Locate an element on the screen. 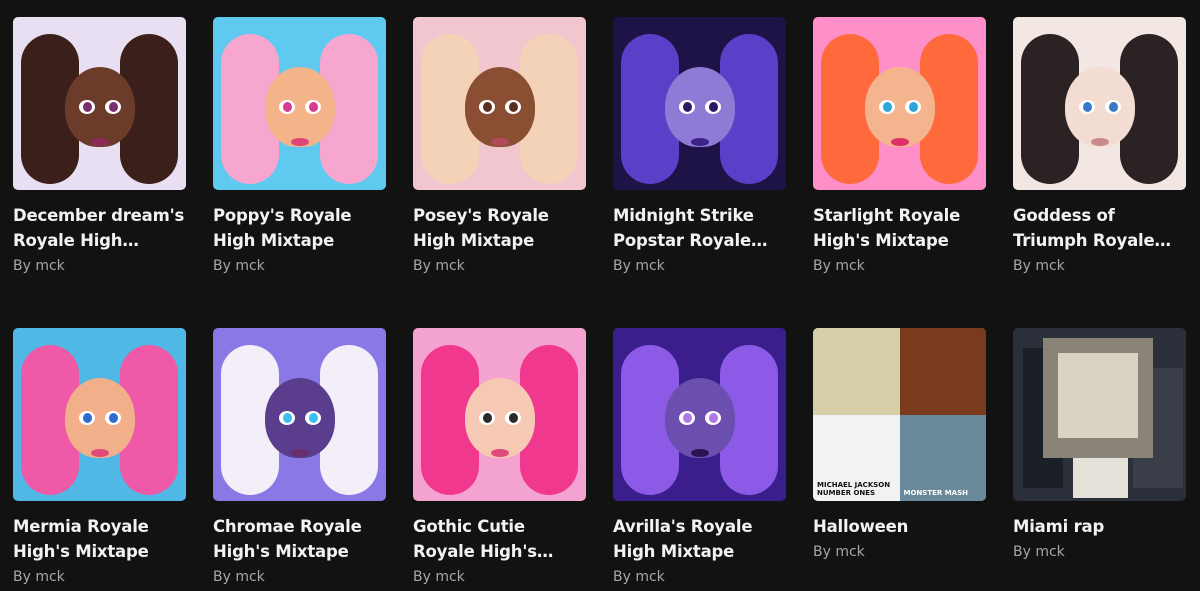 This screenshot has width=1200, height=591. playlist-card: Goddess of Triumph Royale… By mck is located at coordinates (1099, 172).